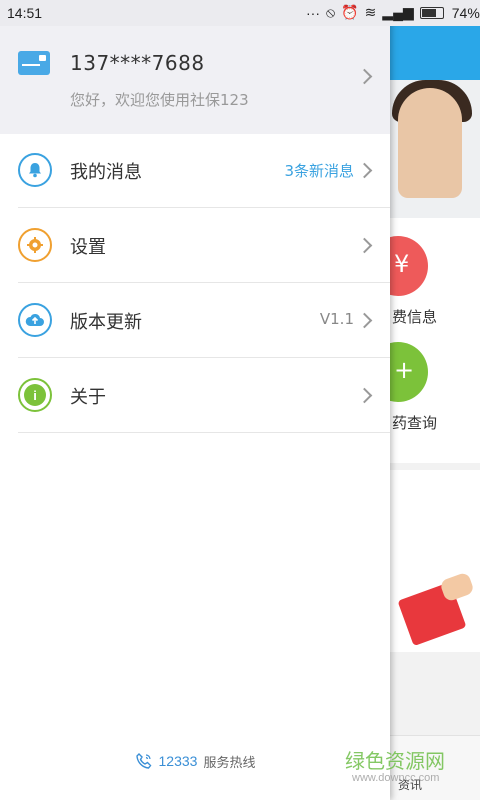 The image size is (480, 800). What do you see at coordinates (34, 63) in the screenshot?
I see `card-icon` at bounding box center [34, 63].